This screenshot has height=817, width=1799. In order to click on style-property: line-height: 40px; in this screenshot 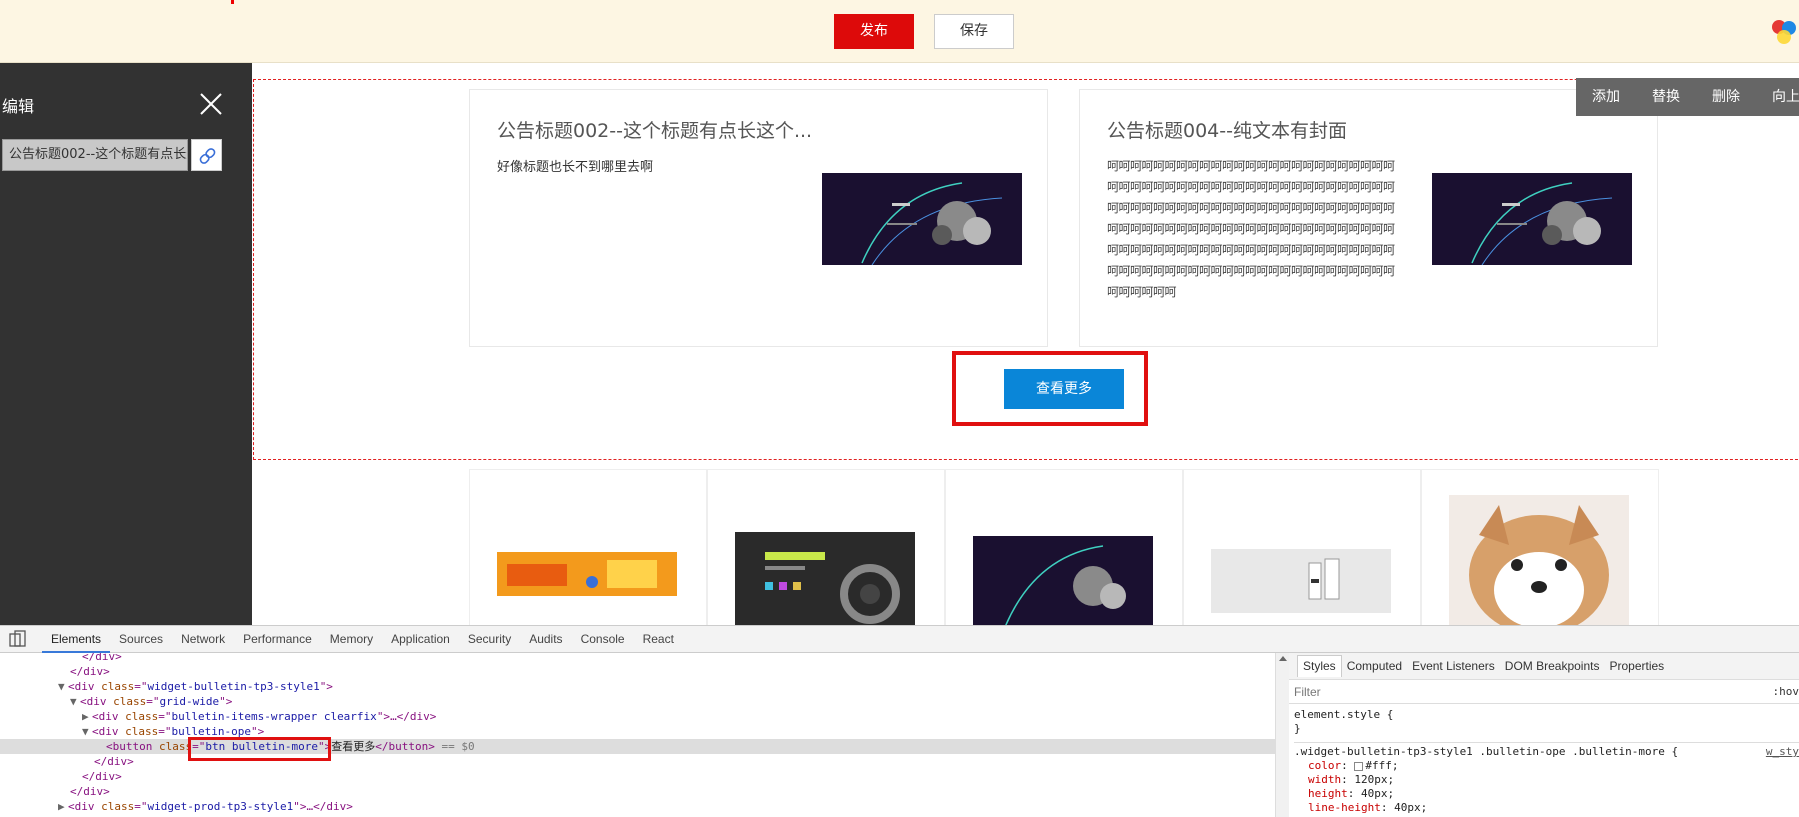, I will do `click(1546, 808)`.